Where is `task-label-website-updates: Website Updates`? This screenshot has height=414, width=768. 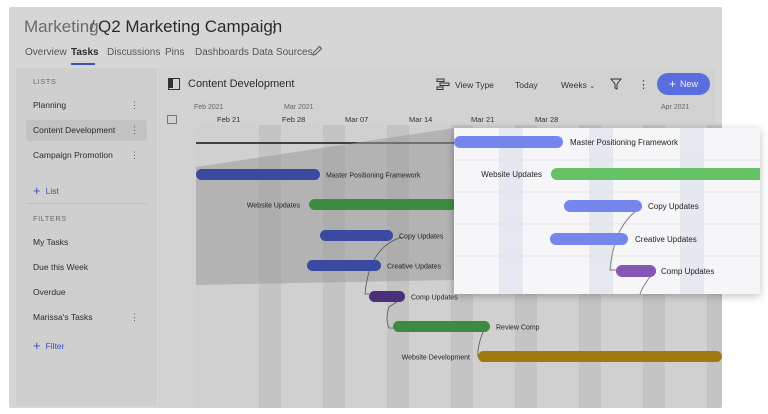
task-label-website-updates: Website Updates is located at coordinates (274, 206).